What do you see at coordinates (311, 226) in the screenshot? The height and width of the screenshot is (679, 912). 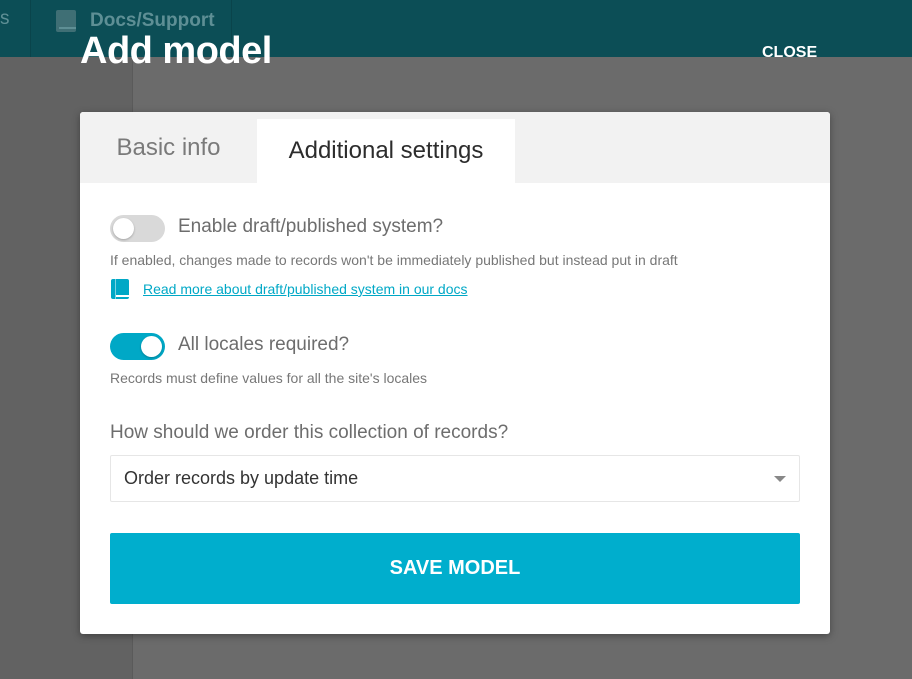 I see `draft-published-label: Enable draft/published system?` at bounding box center [311, 226].